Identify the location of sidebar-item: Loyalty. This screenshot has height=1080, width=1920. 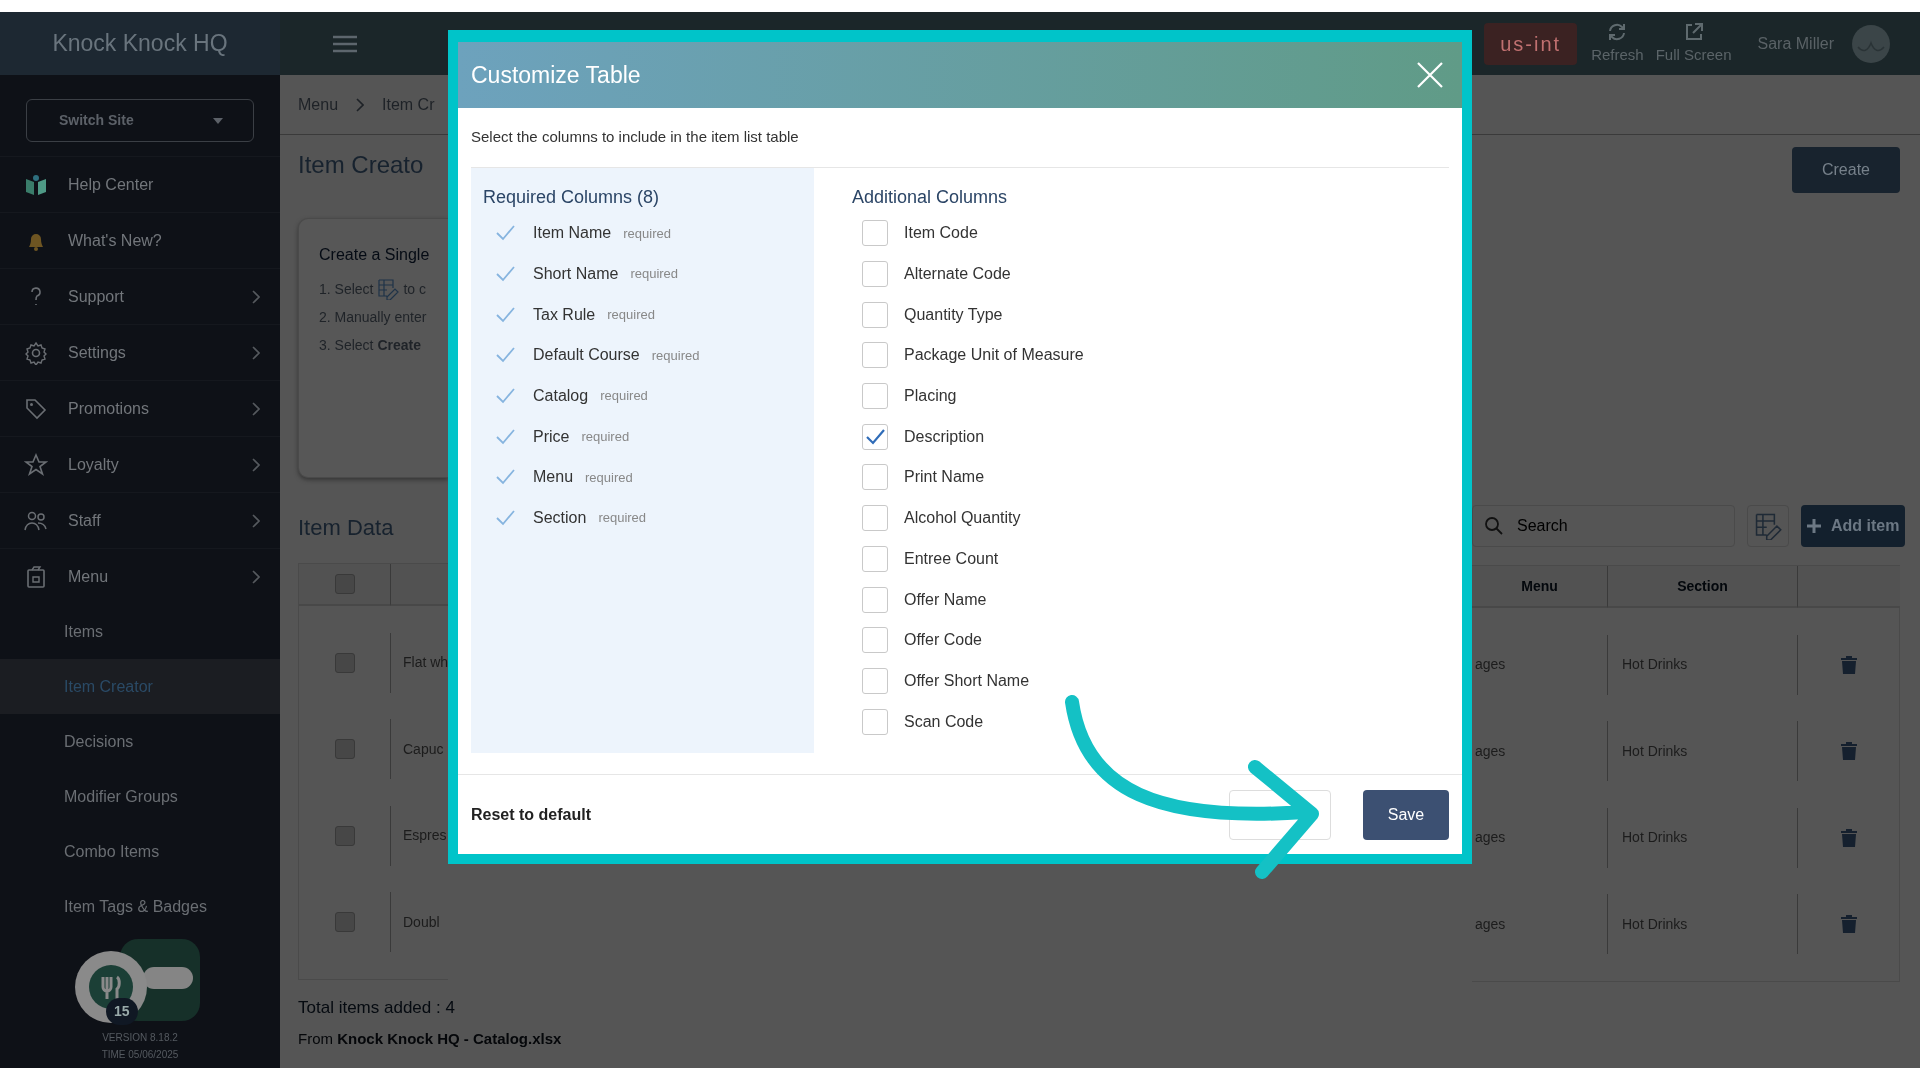
(140, 464).